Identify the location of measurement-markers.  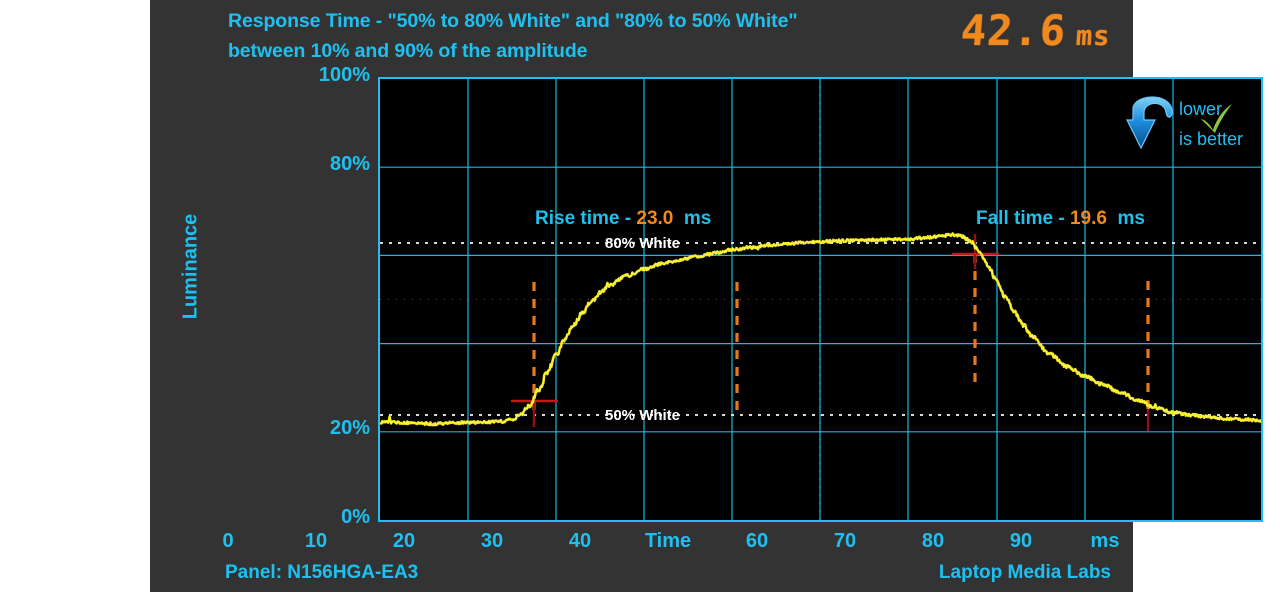
(841, 335).